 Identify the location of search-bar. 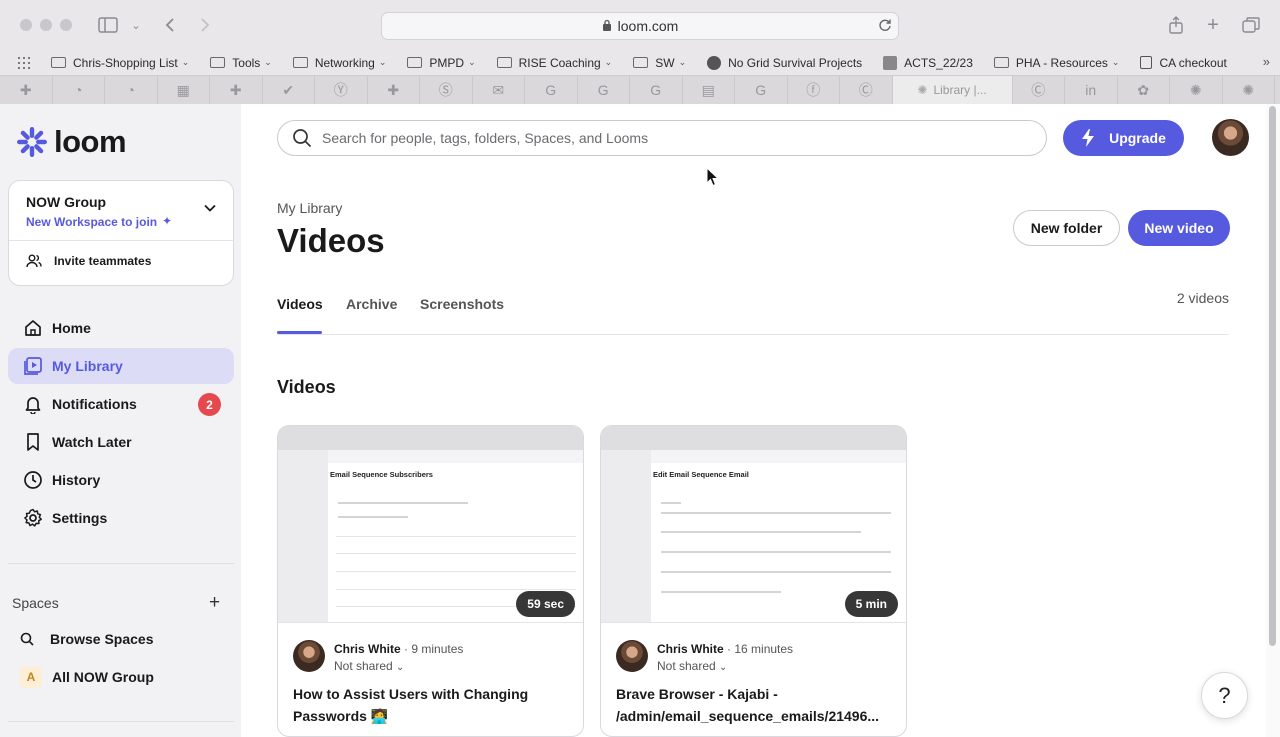
(662, 138).